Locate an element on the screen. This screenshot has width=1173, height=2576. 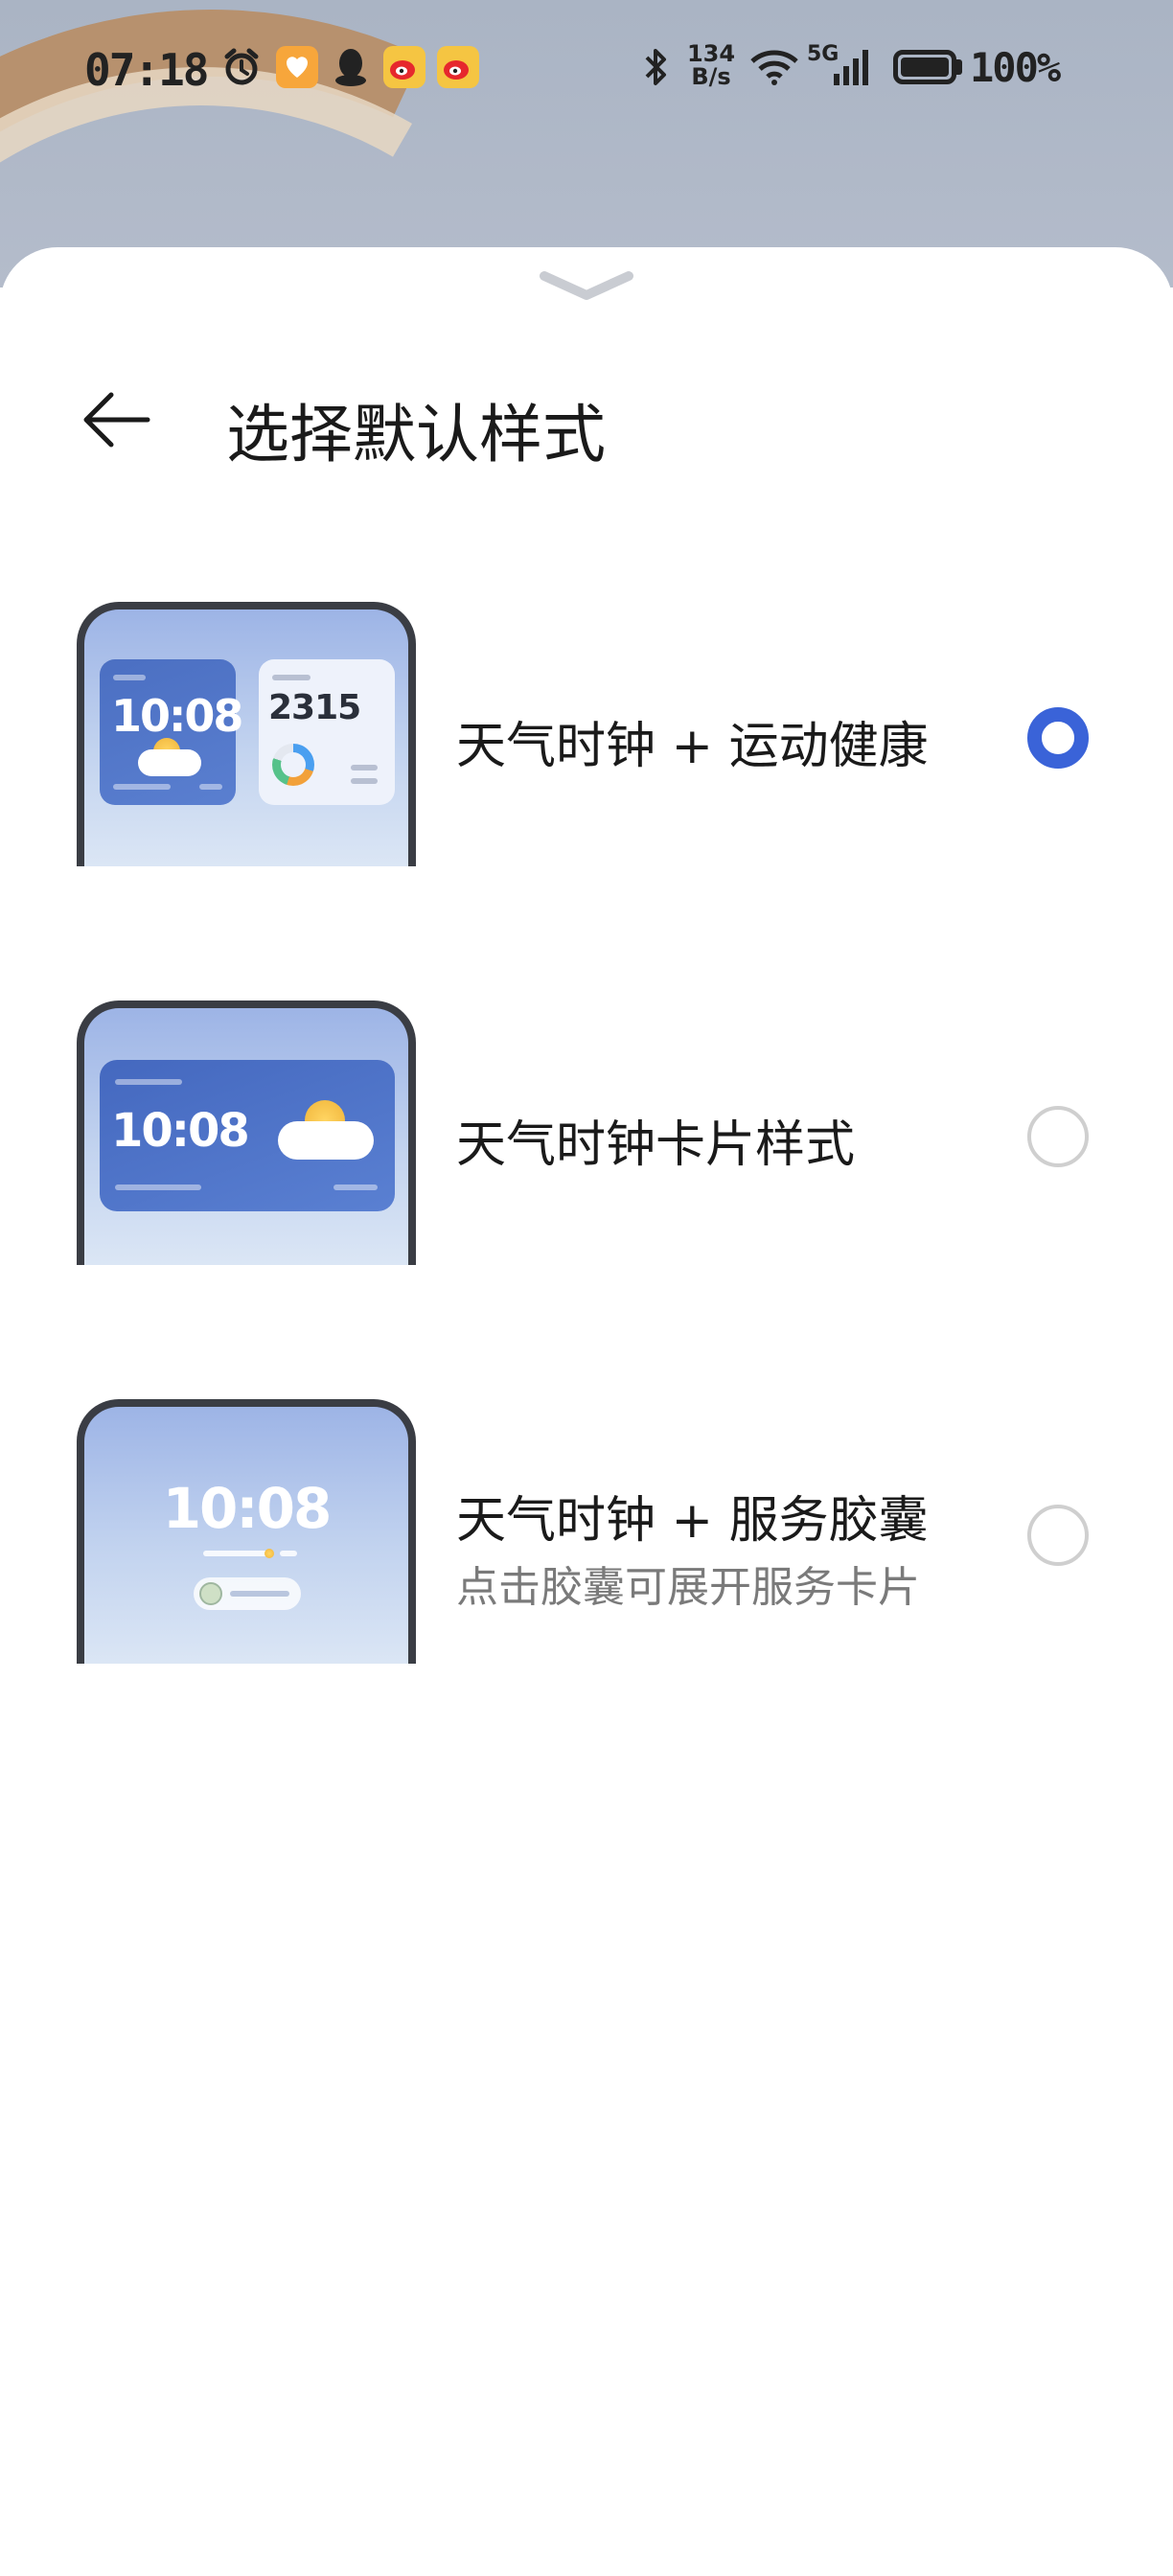
option-subtitle: 点击胶囊可展开服务卡片 is located at coordinates (688, 1587).